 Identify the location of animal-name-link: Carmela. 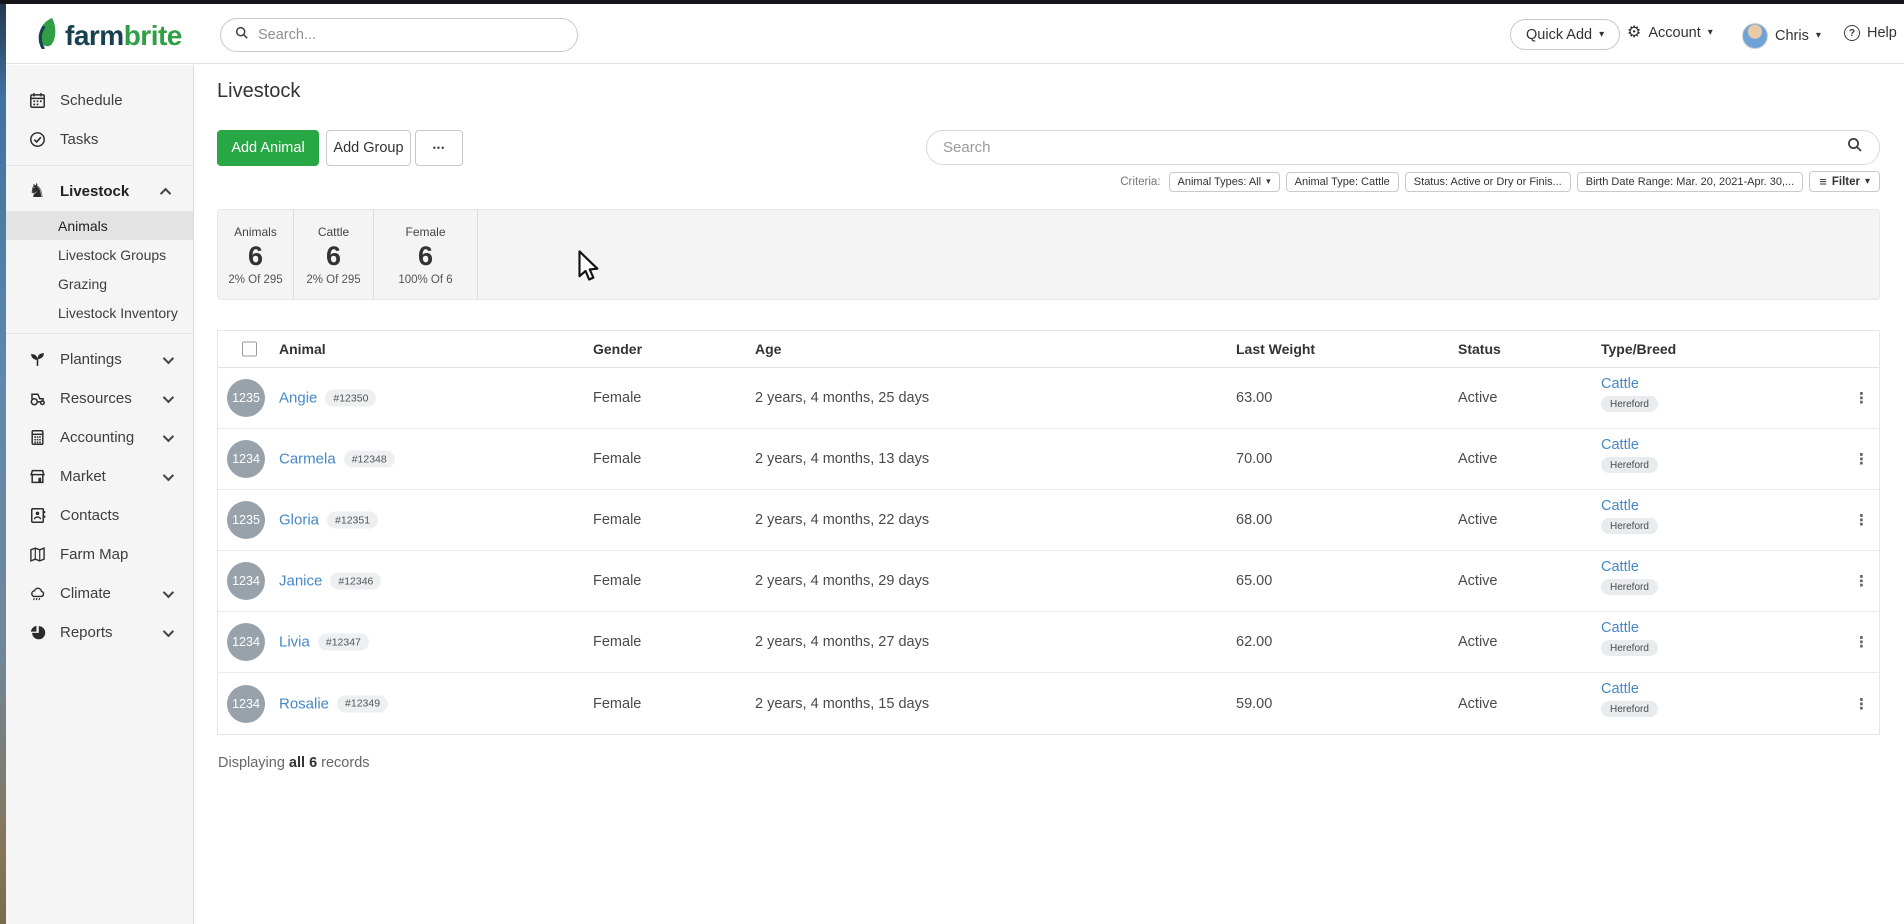
(307, 459).